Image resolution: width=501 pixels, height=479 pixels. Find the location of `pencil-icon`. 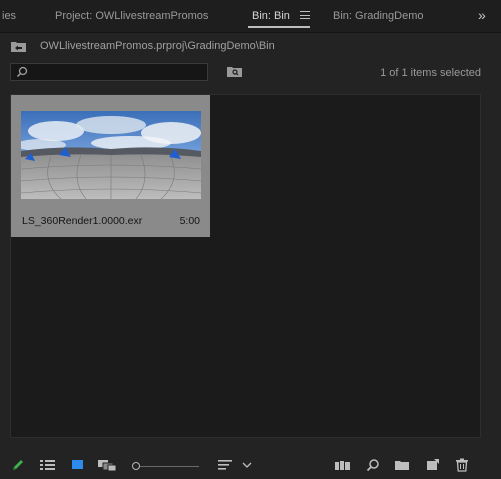

pencil-icon is located at coordinates (18, 465).